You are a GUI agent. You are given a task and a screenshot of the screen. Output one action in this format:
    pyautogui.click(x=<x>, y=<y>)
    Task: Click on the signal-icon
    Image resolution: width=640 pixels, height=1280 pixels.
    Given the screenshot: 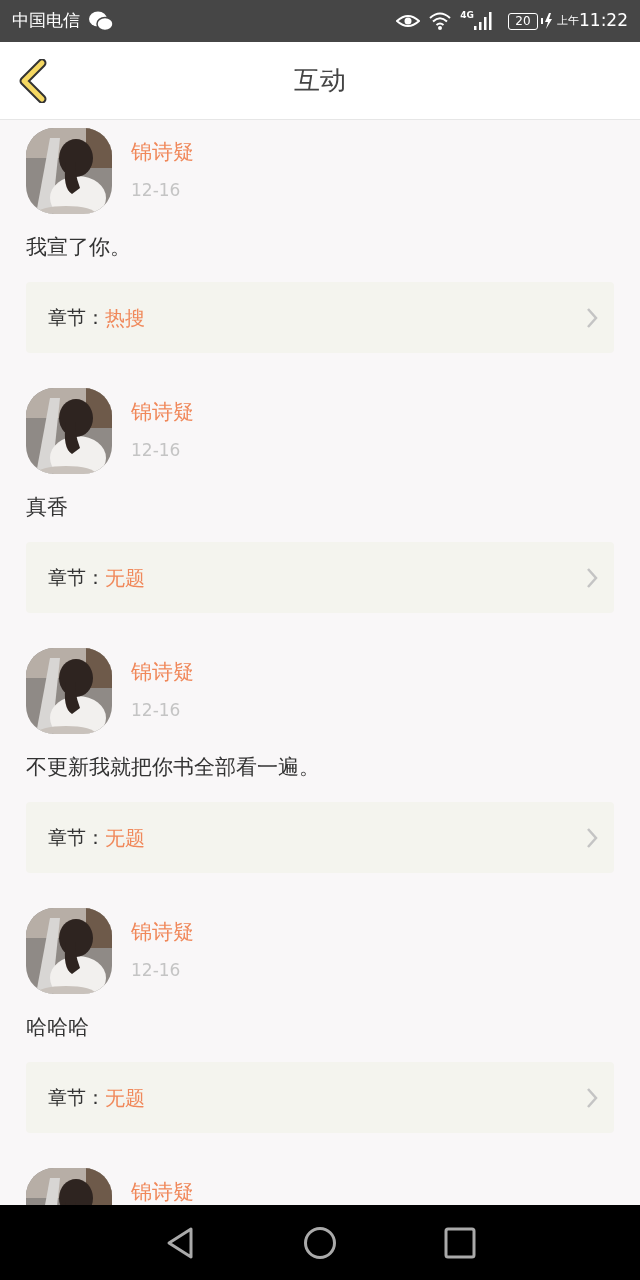 What is the action you would take?
    pyautogui.click(x=483, y=21)
    